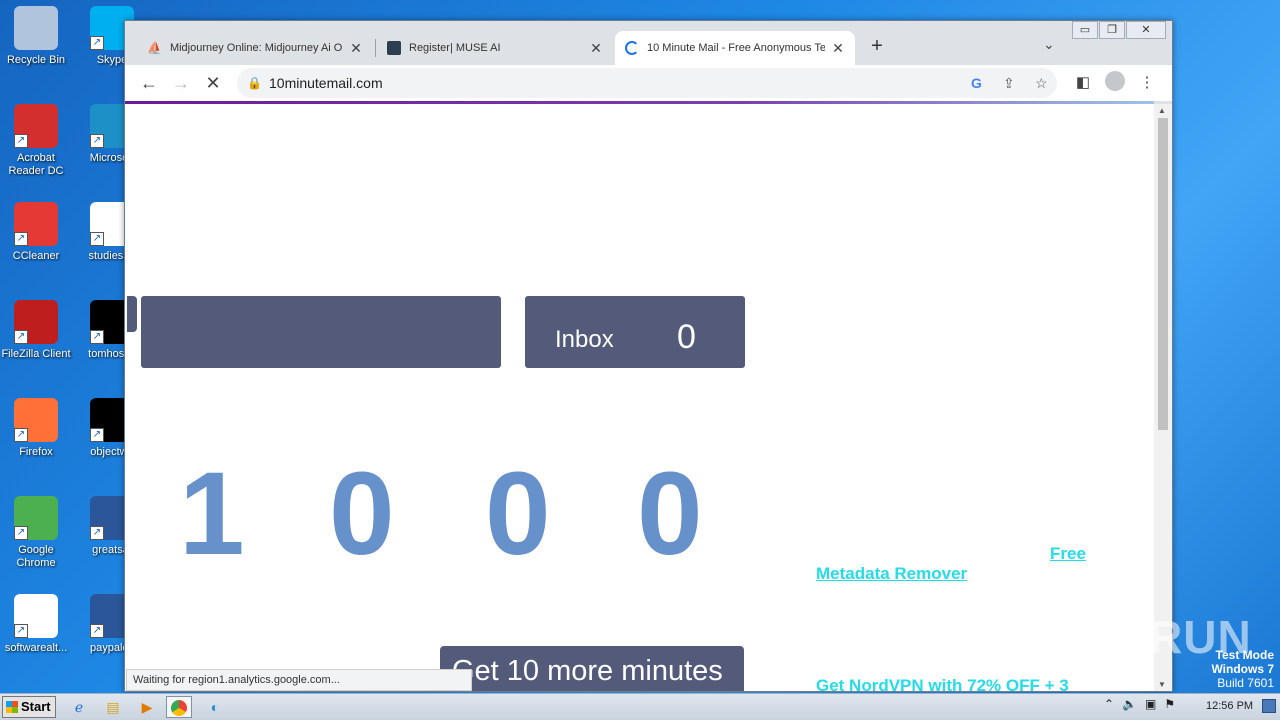 This screenshot has height=720, width=1280. Describe the element at coordinates (36, 428) in the screenshot. I see `desktop-icon: ↗ Firefox` at that location.